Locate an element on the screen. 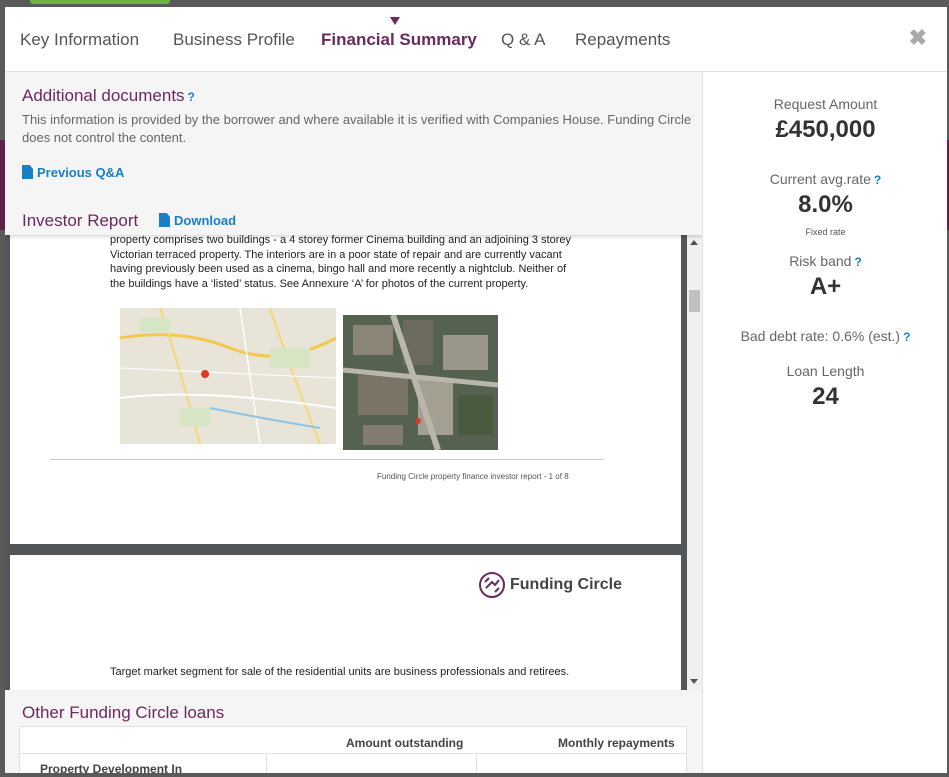 The width and height of the screenshot is (949, 777). funding-circle-logo: Funding Circle is located at coordinates (550, 585).